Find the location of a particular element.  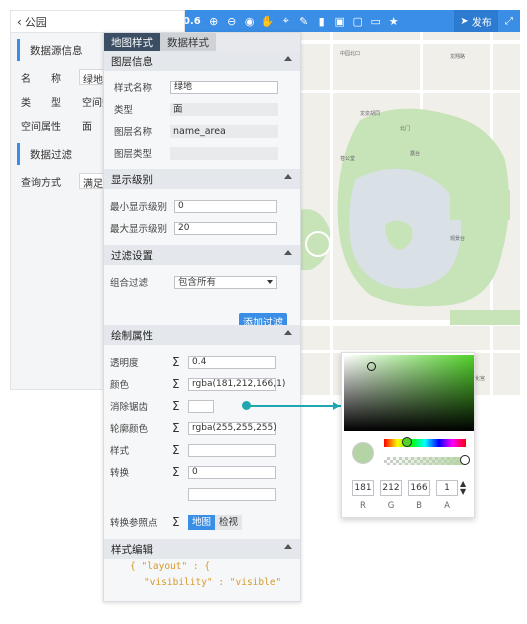

translate-row: 转换 Σ 0 is located at coordinates (202, 472).